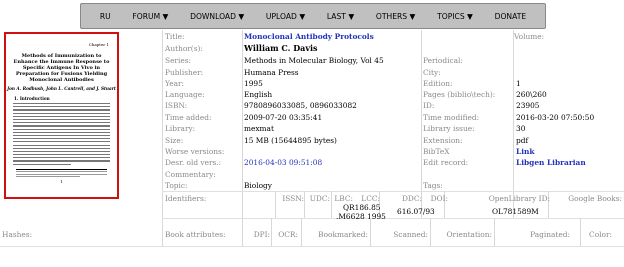 The image size is (624, 267). What do you see at coordinates (518, 83) in the screenshot?
I see `edition-value: 1` at bounding box center [518, 83].